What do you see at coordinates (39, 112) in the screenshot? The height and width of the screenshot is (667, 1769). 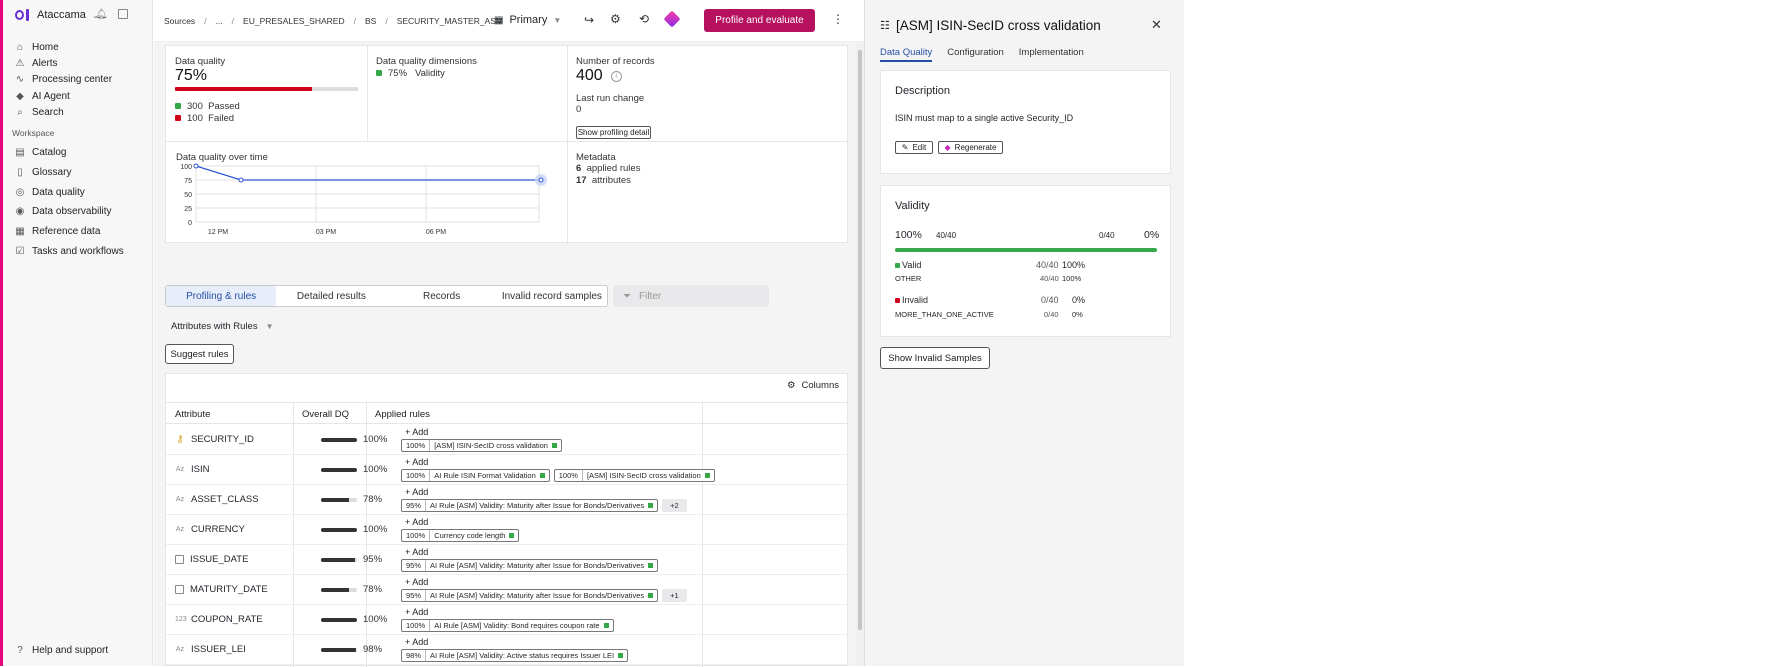 I see `sidebar-item-search: ⌕ Search` at bounding box center [39, 112].